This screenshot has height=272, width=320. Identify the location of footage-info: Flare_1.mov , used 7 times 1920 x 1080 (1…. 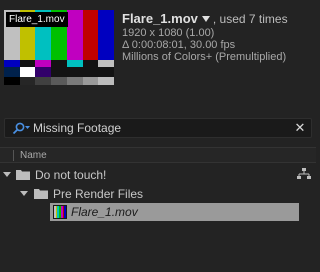
(219, 37).